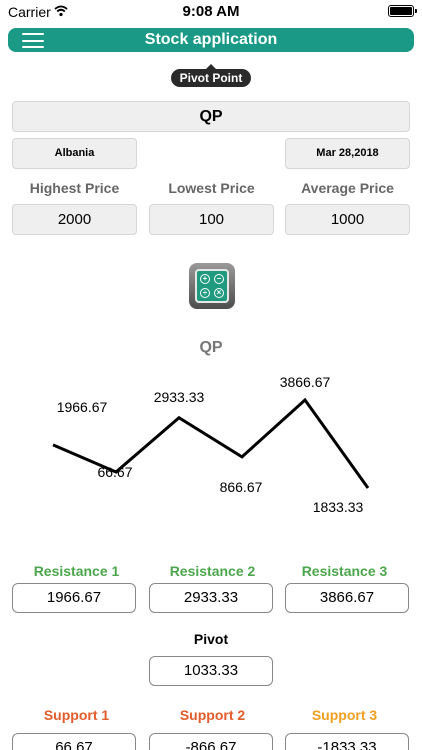 The image size is (422, 750). I want to click on symbol-field: QP, so click(211, 116).